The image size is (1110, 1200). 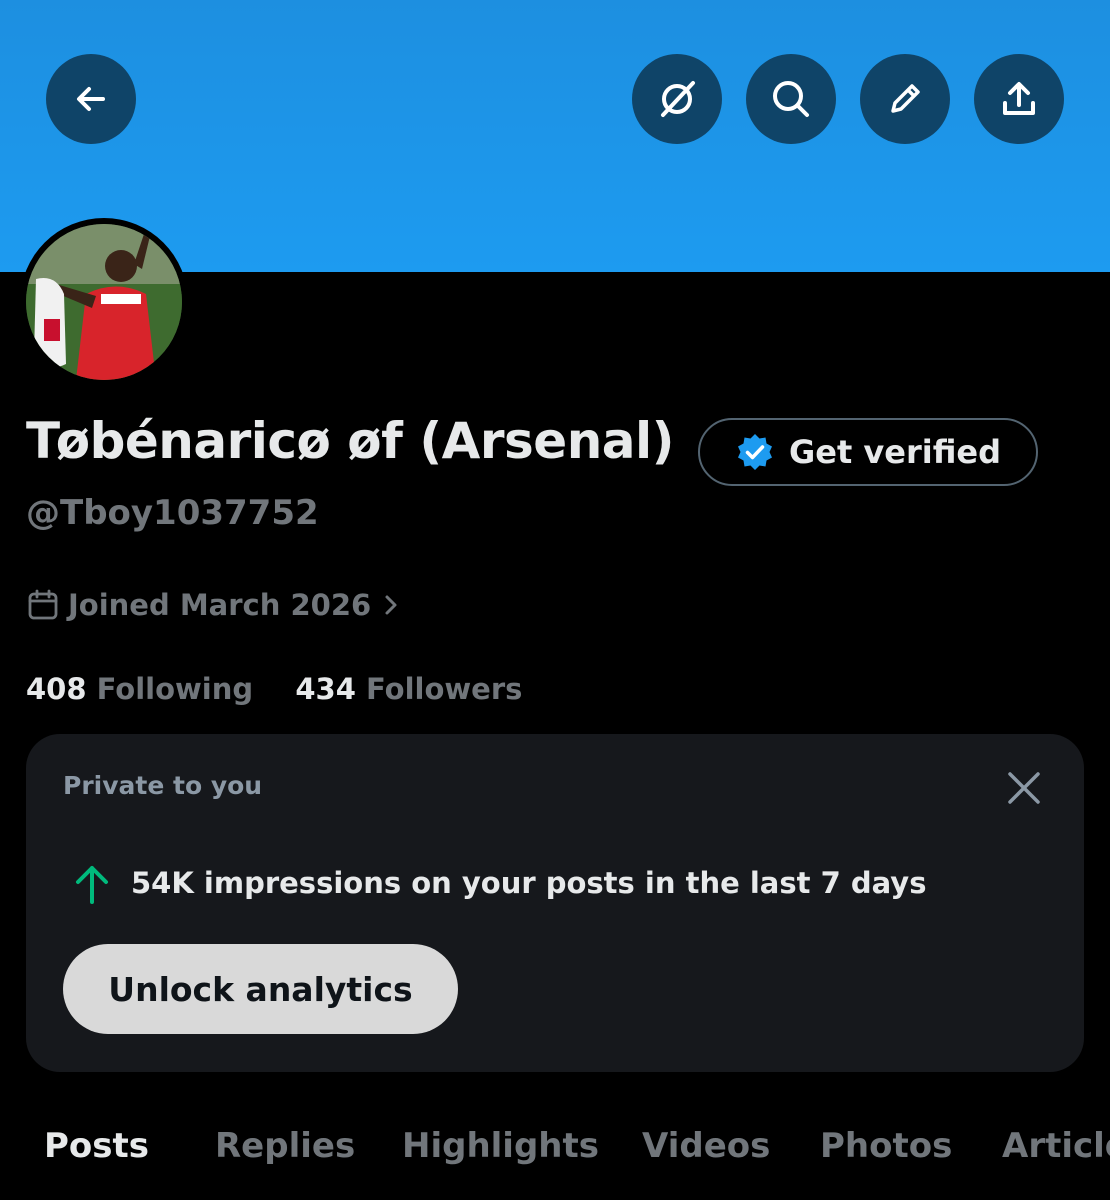 I want to click on back-button, so click(x=91, y=99).